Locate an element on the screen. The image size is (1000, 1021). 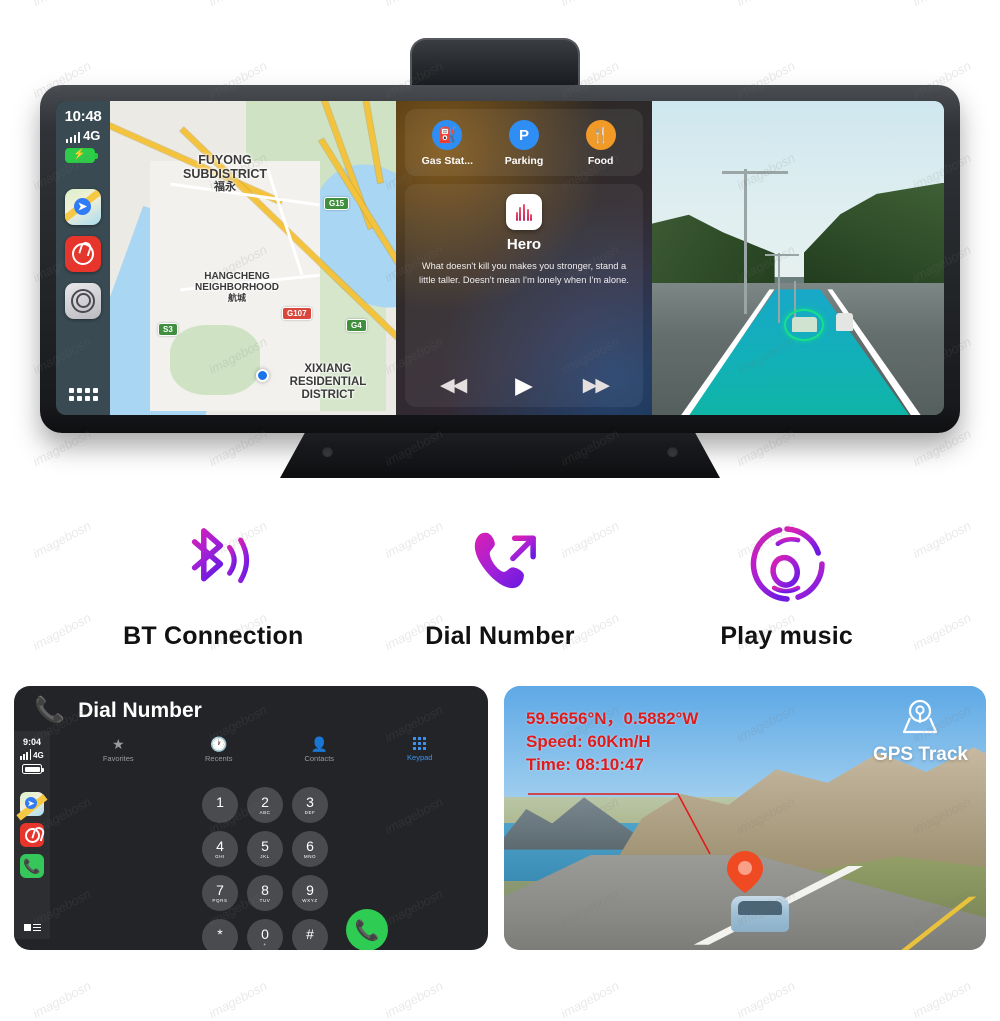
keypad-key: # is located at coordinates (310, 934).